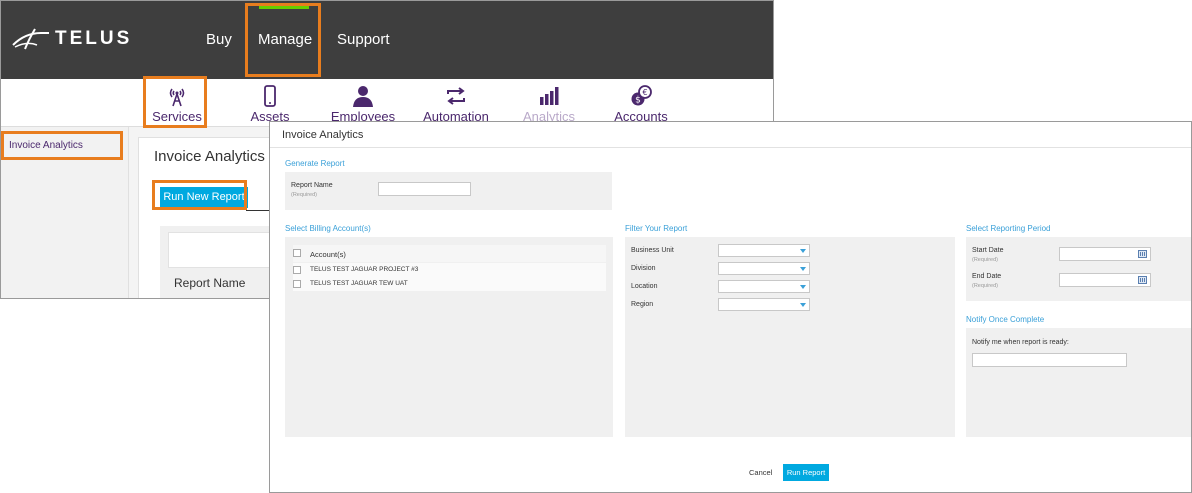 The image size is (1192, 493). What do you see at coordinates (806, 472) in the screenshot?
I see `run-report-button: Run Report` at bounding box center [806, 472].